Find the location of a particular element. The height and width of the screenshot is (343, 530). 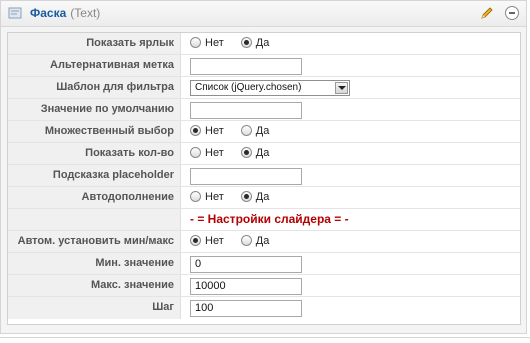

row-step: Шаг 100 is located at coordinates (264, 308).